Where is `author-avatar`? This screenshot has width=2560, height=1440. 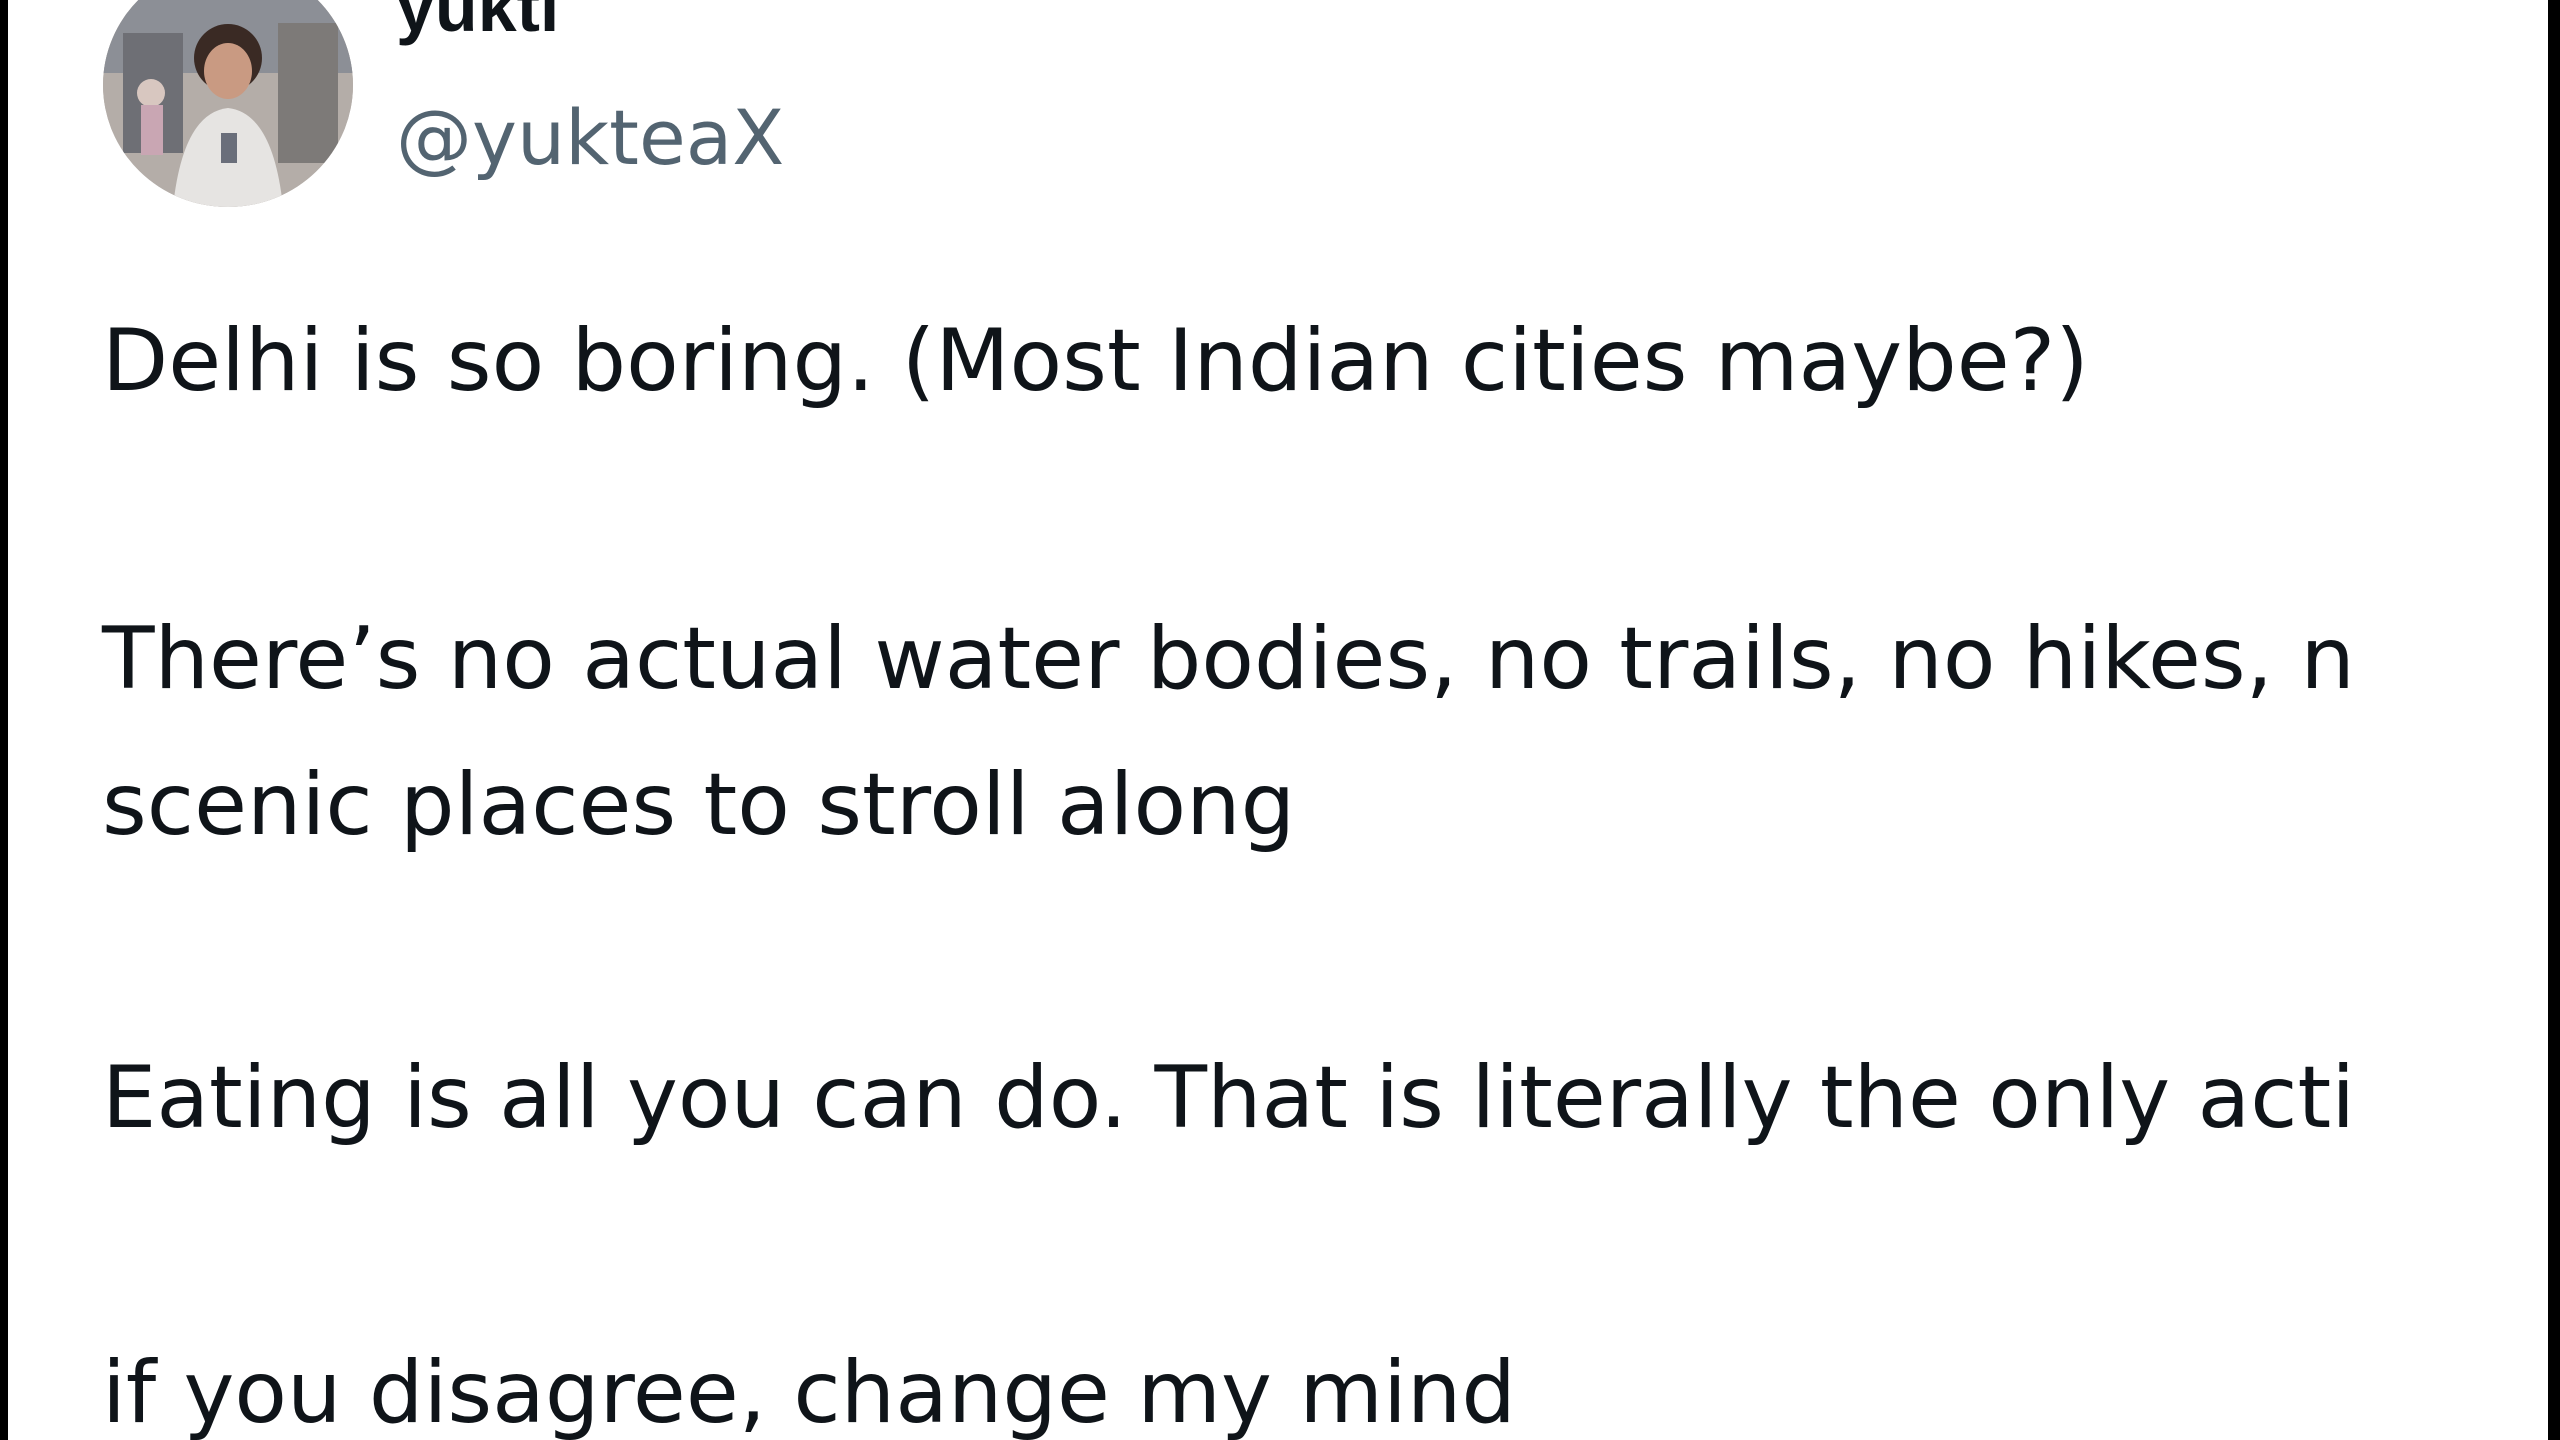 author-avatar is located at coordinates (228, 103).